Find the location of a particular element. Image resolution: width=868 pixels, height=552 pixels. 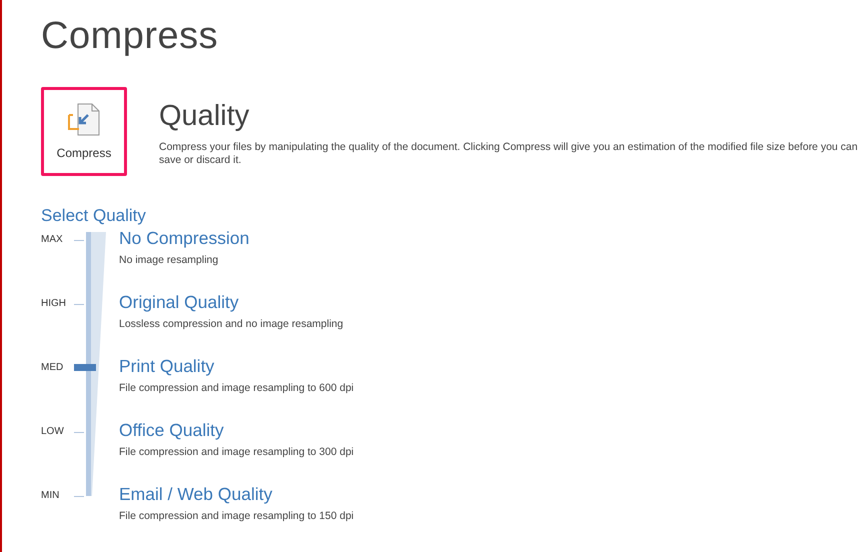

quality-option-description: File compression and image resampling to 600 dpi is located at coordinates (236, 388).